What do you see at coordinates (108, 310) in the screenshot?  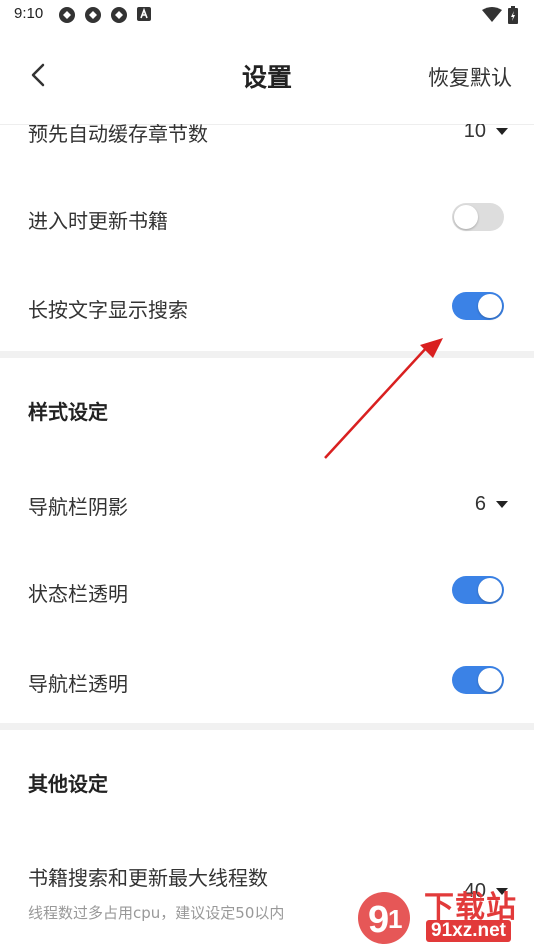 I see `setting-label: 长按文字显示搜索` at bounding box center [108, 310].